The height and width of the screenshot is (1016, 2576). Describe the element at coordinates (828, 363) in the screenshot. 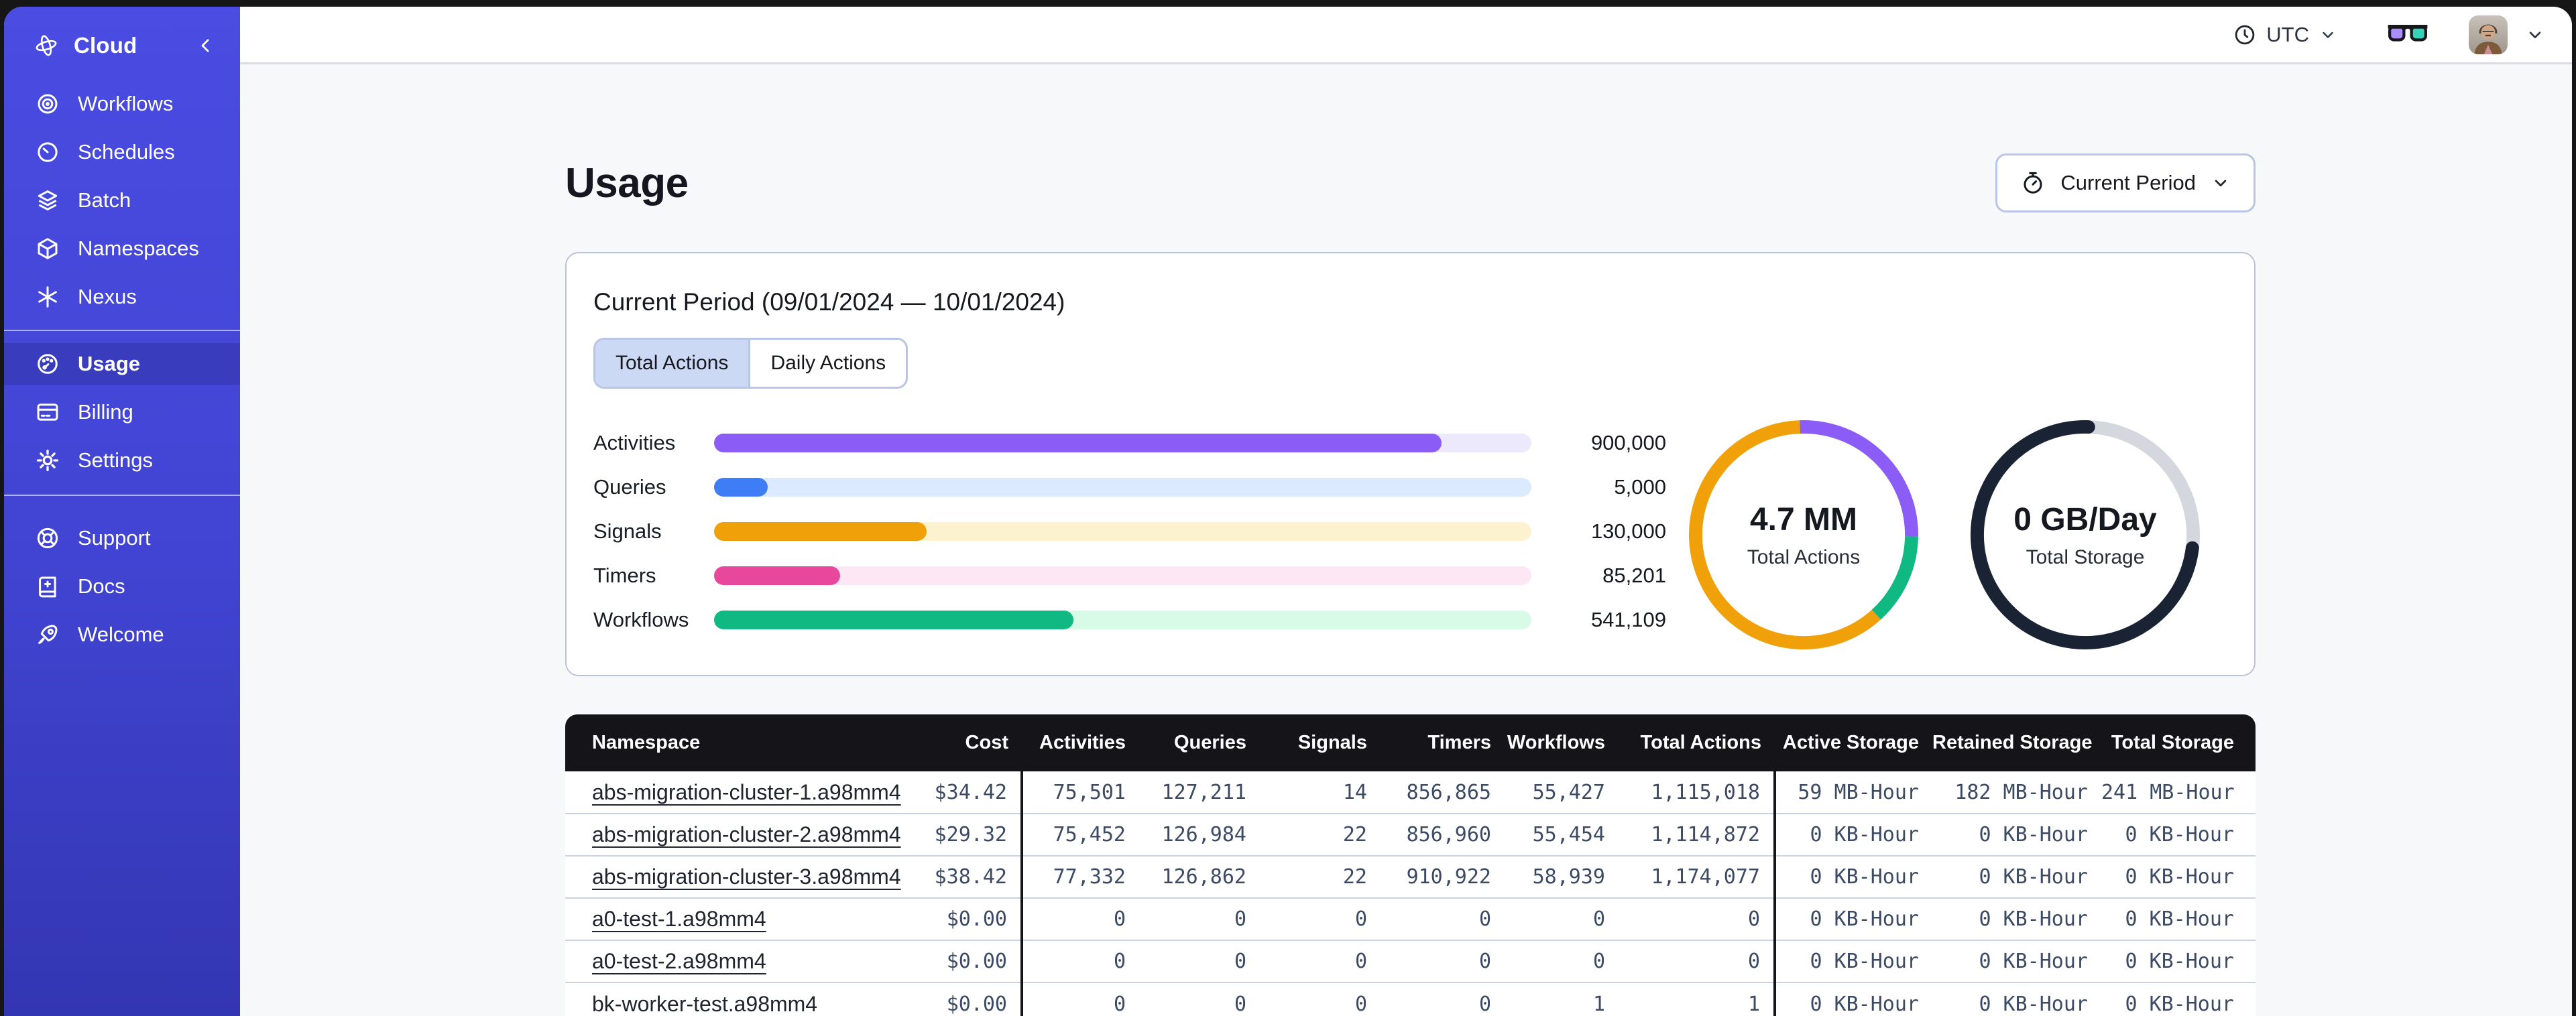

I see `tab-daily-actions: Daily Actions` at that location.